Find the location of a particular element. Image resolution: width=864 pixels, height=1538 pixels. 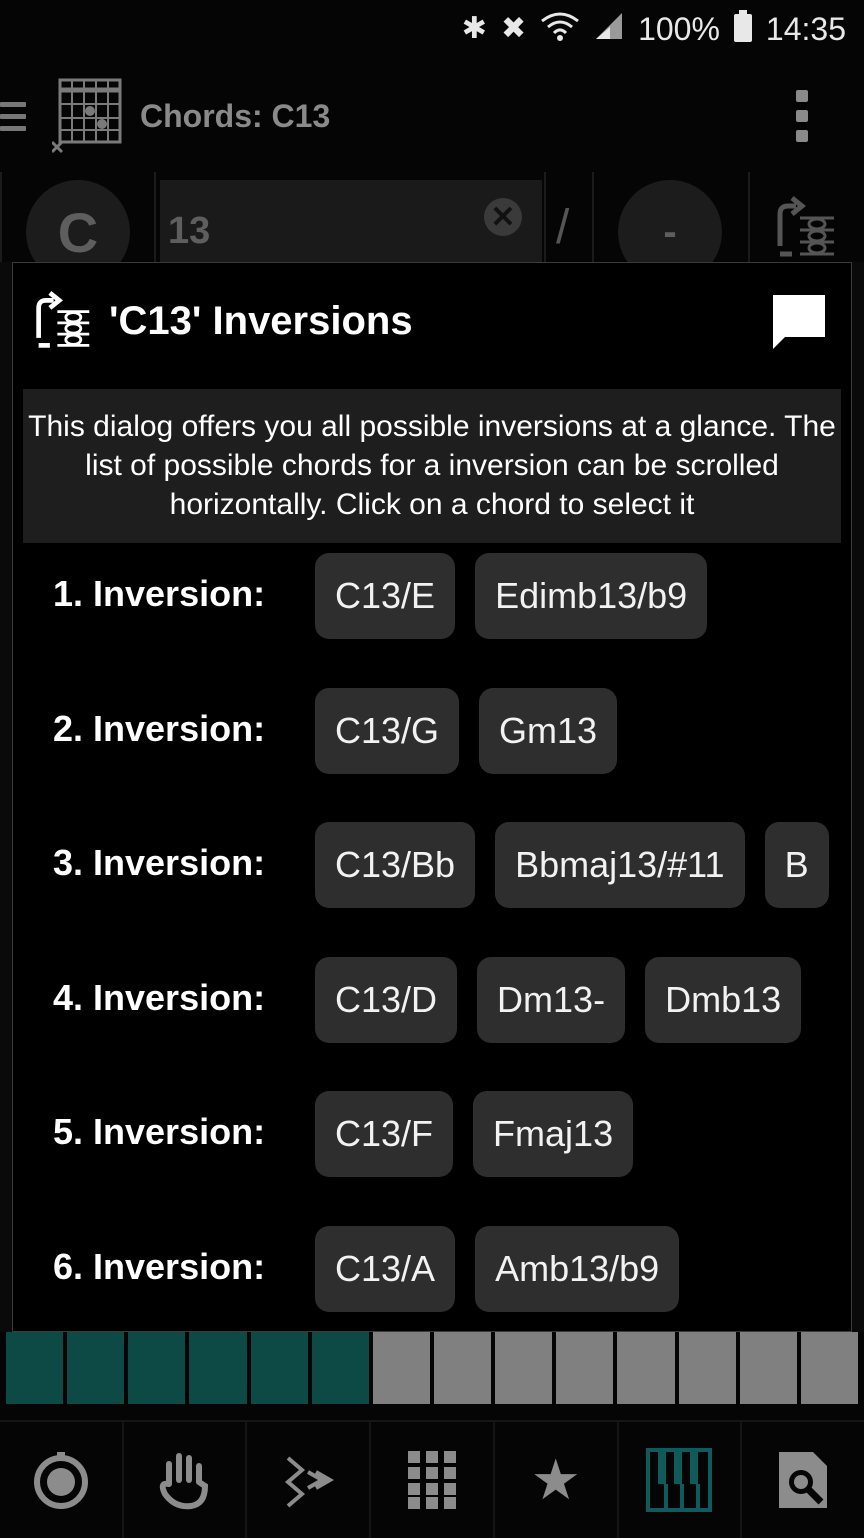

dialog-title: 'C13' Inversions is located at coordinates (261, 321).